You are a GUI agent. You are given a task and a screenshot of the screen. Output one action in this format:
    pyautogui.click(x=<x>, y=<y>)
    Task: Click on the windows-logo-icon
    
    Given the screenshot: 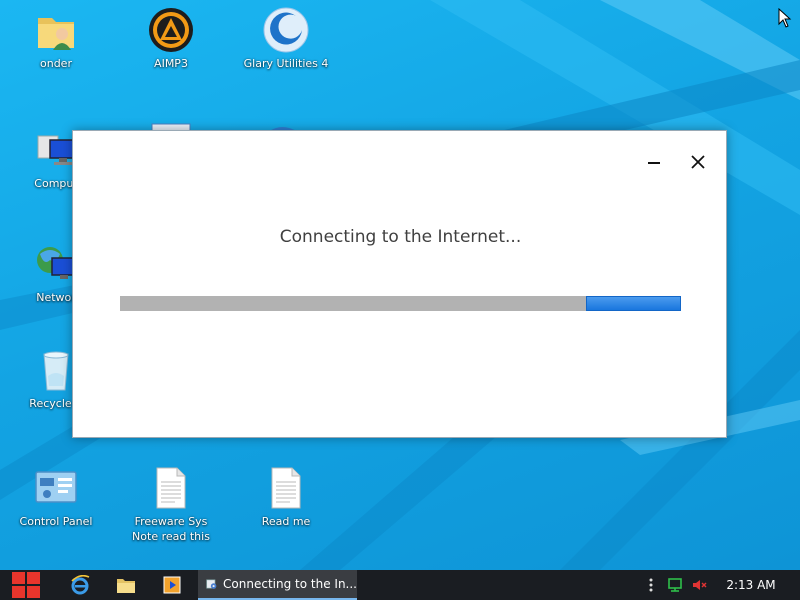 What is the action you would take?
    pyautogui.click(x=26, y=585)
    